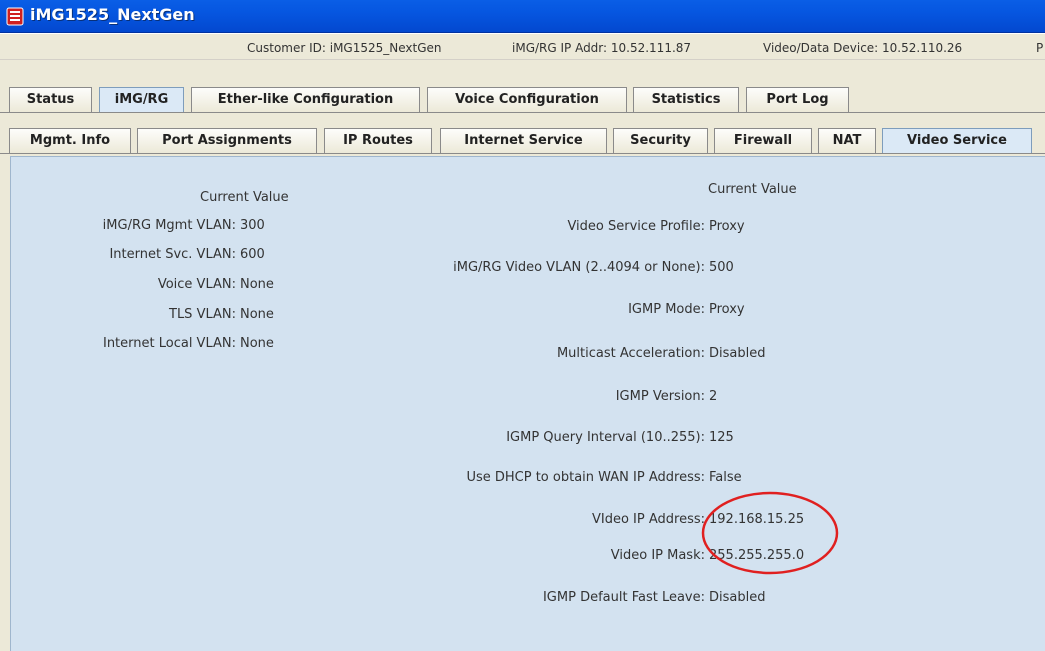  Describe the element at coordinates (636, 226) in the screenshot. I see `video-service-profile-label: Video Service Profile:` at that location.